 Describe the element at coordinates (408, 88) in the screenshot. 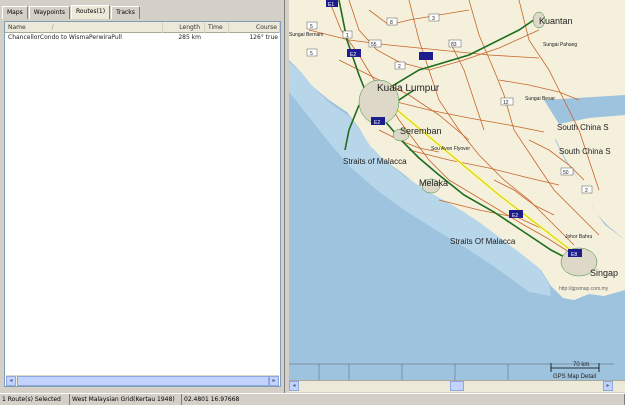

I see `label-kuala-lumpur: Kuala Lumpur` at that location.